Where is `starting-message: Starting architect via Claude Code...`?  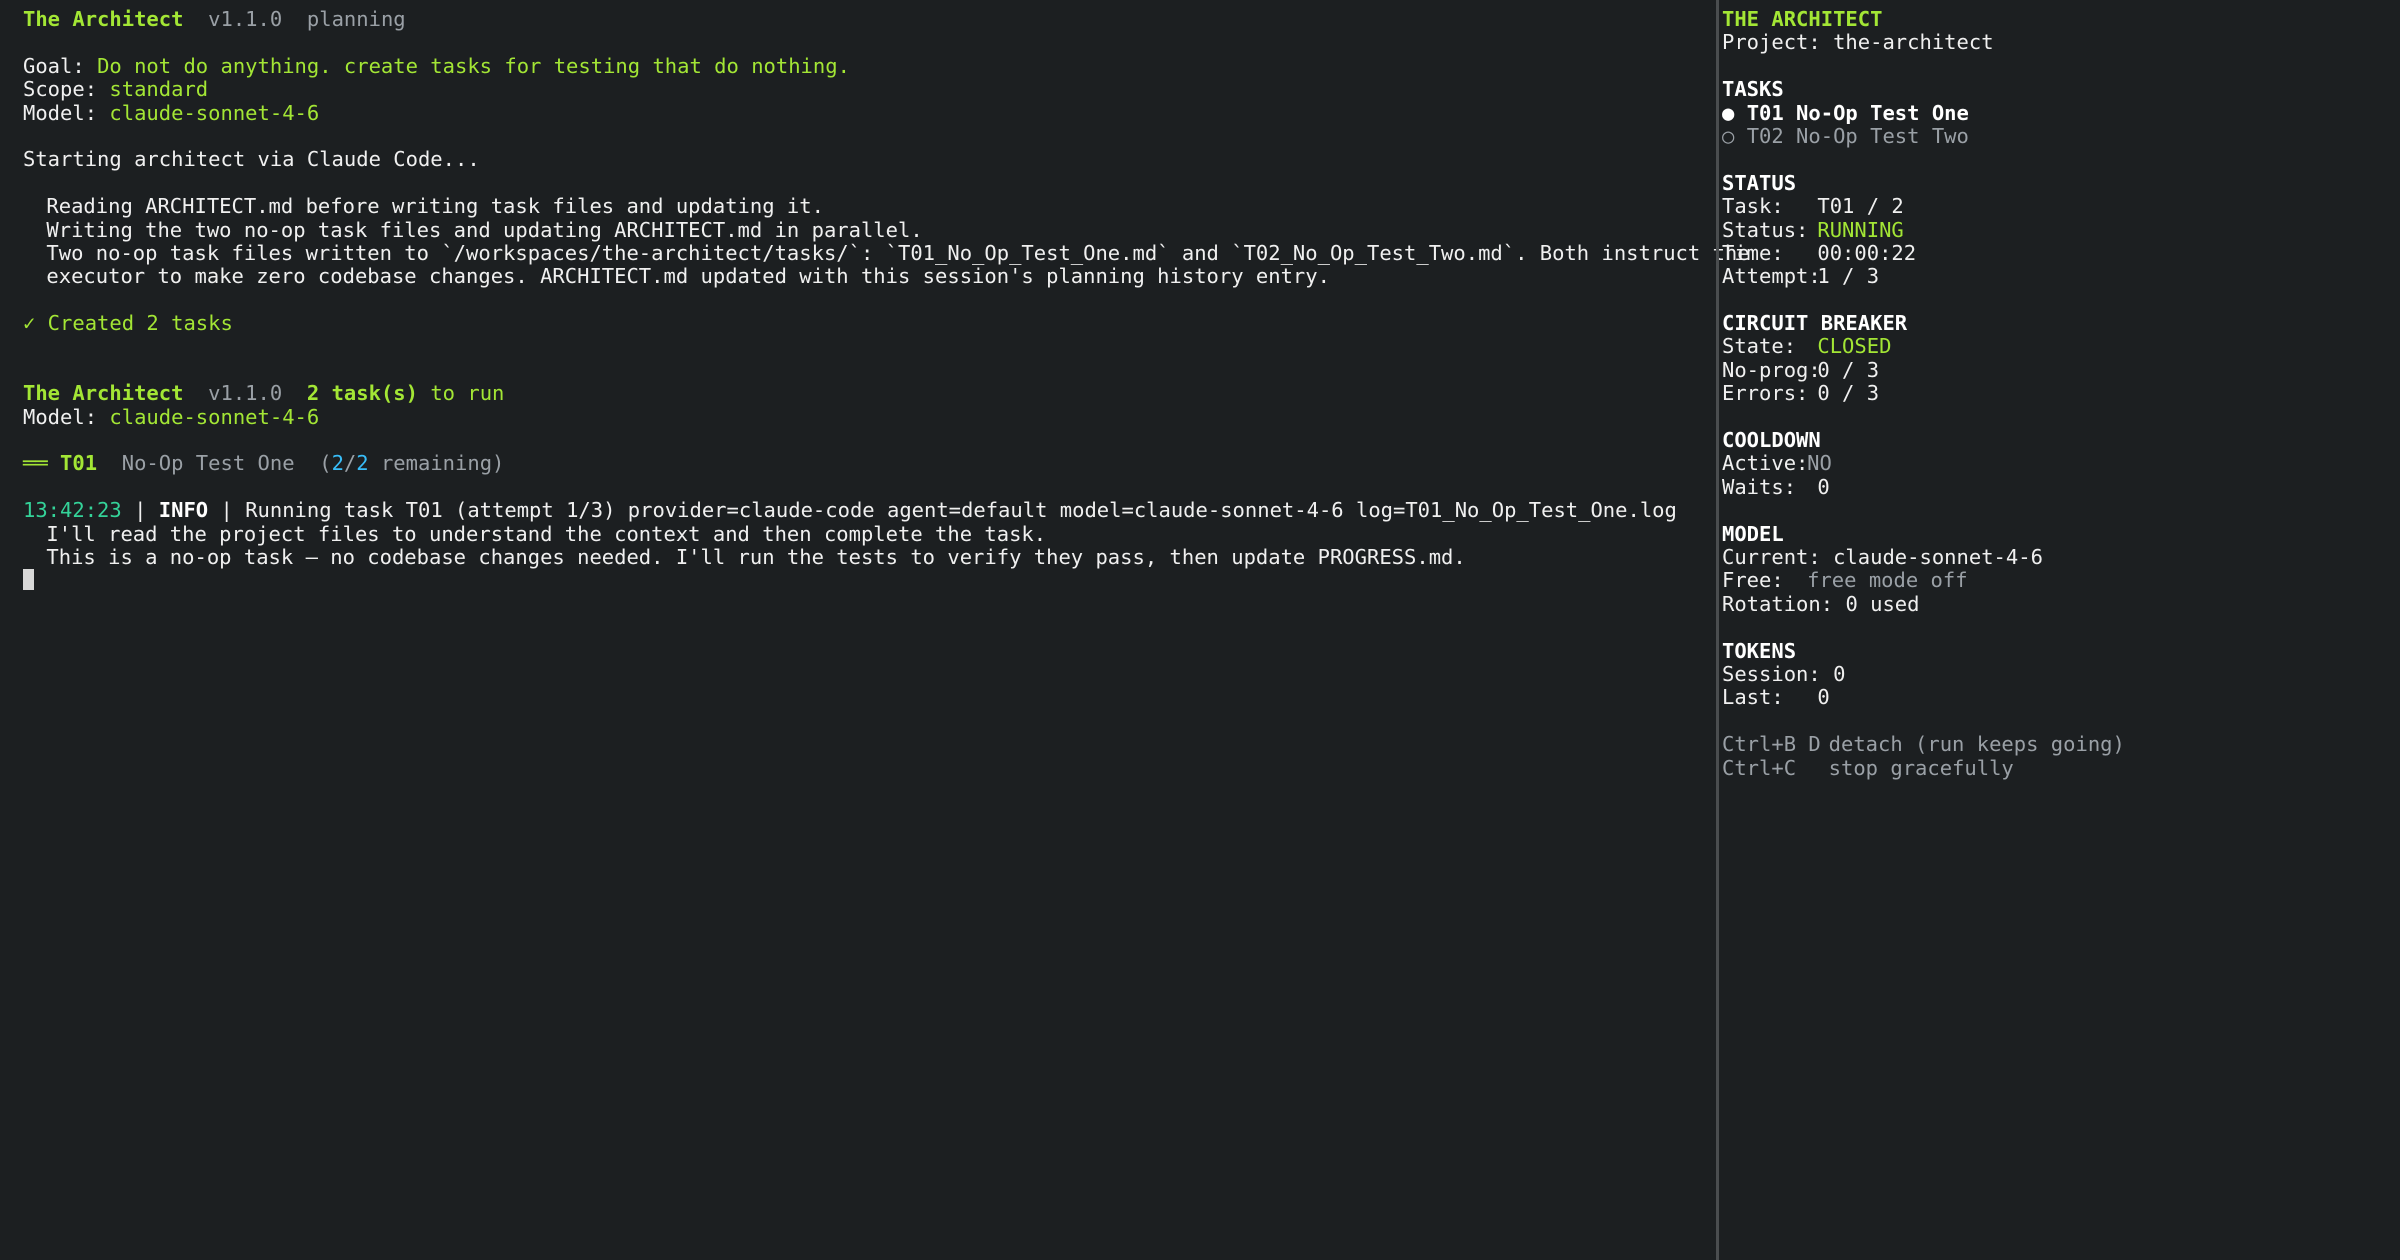 starting-message: Starting architect via Claude Code... is located at coordinates (251, 159).